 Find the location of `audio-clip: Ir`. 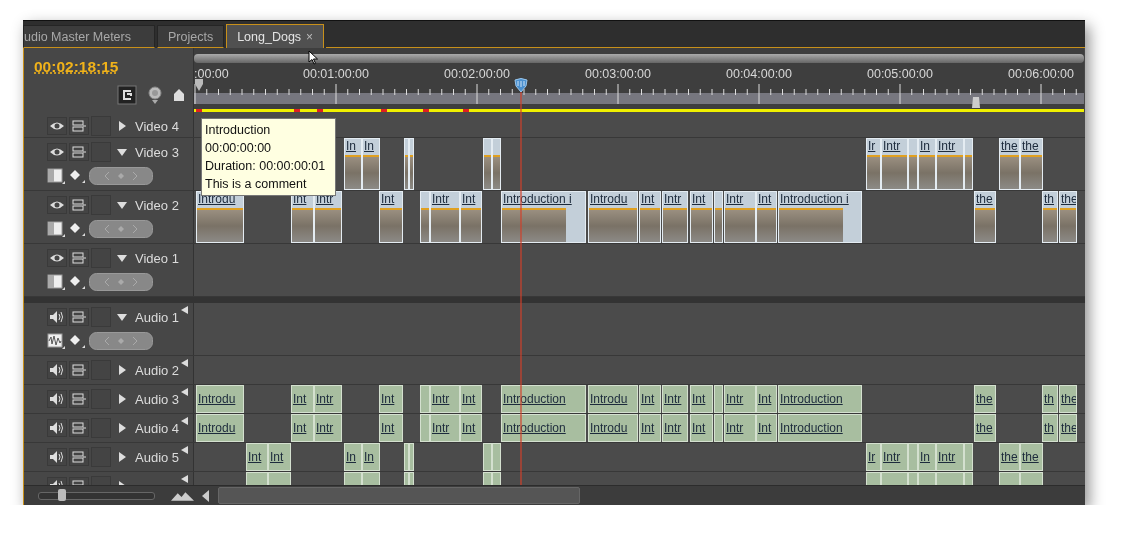

audio-clip: Ir is located at coordinates (873, 457).